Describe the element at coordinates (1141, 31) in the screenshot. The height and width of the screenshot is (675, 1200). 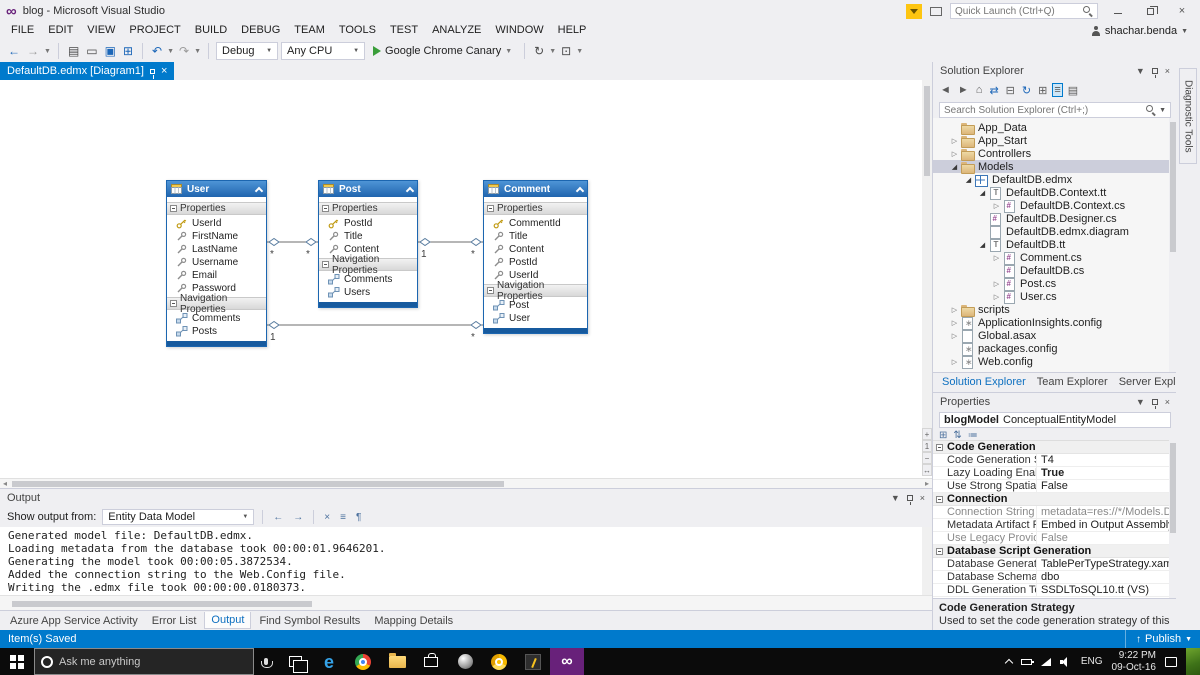
I see `user-name: shachar.benda` at that location.